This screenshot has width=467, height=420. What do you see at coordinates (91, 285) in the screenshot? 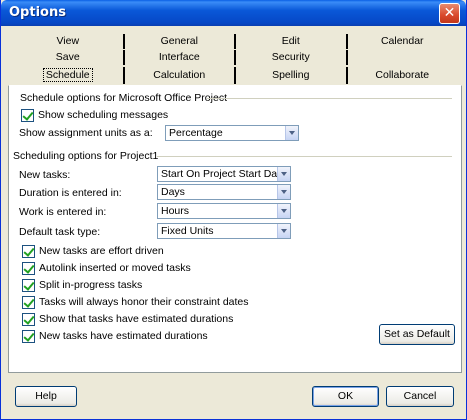
I see `split-tasks-label: Split in-progress tasks` at bounding box center [91, 285].